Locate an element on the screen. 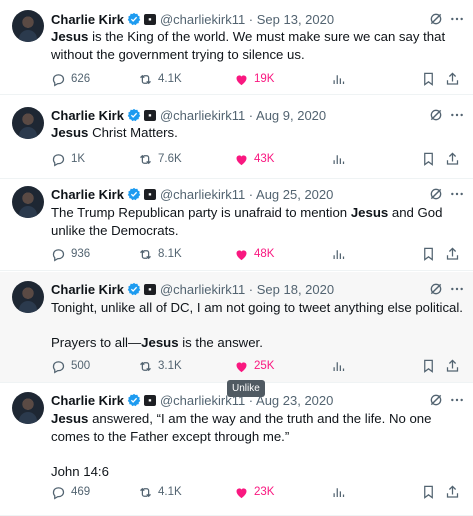 This screenshot has width=473, height=516. like-count: 43K is located at coordinates (264, 159).